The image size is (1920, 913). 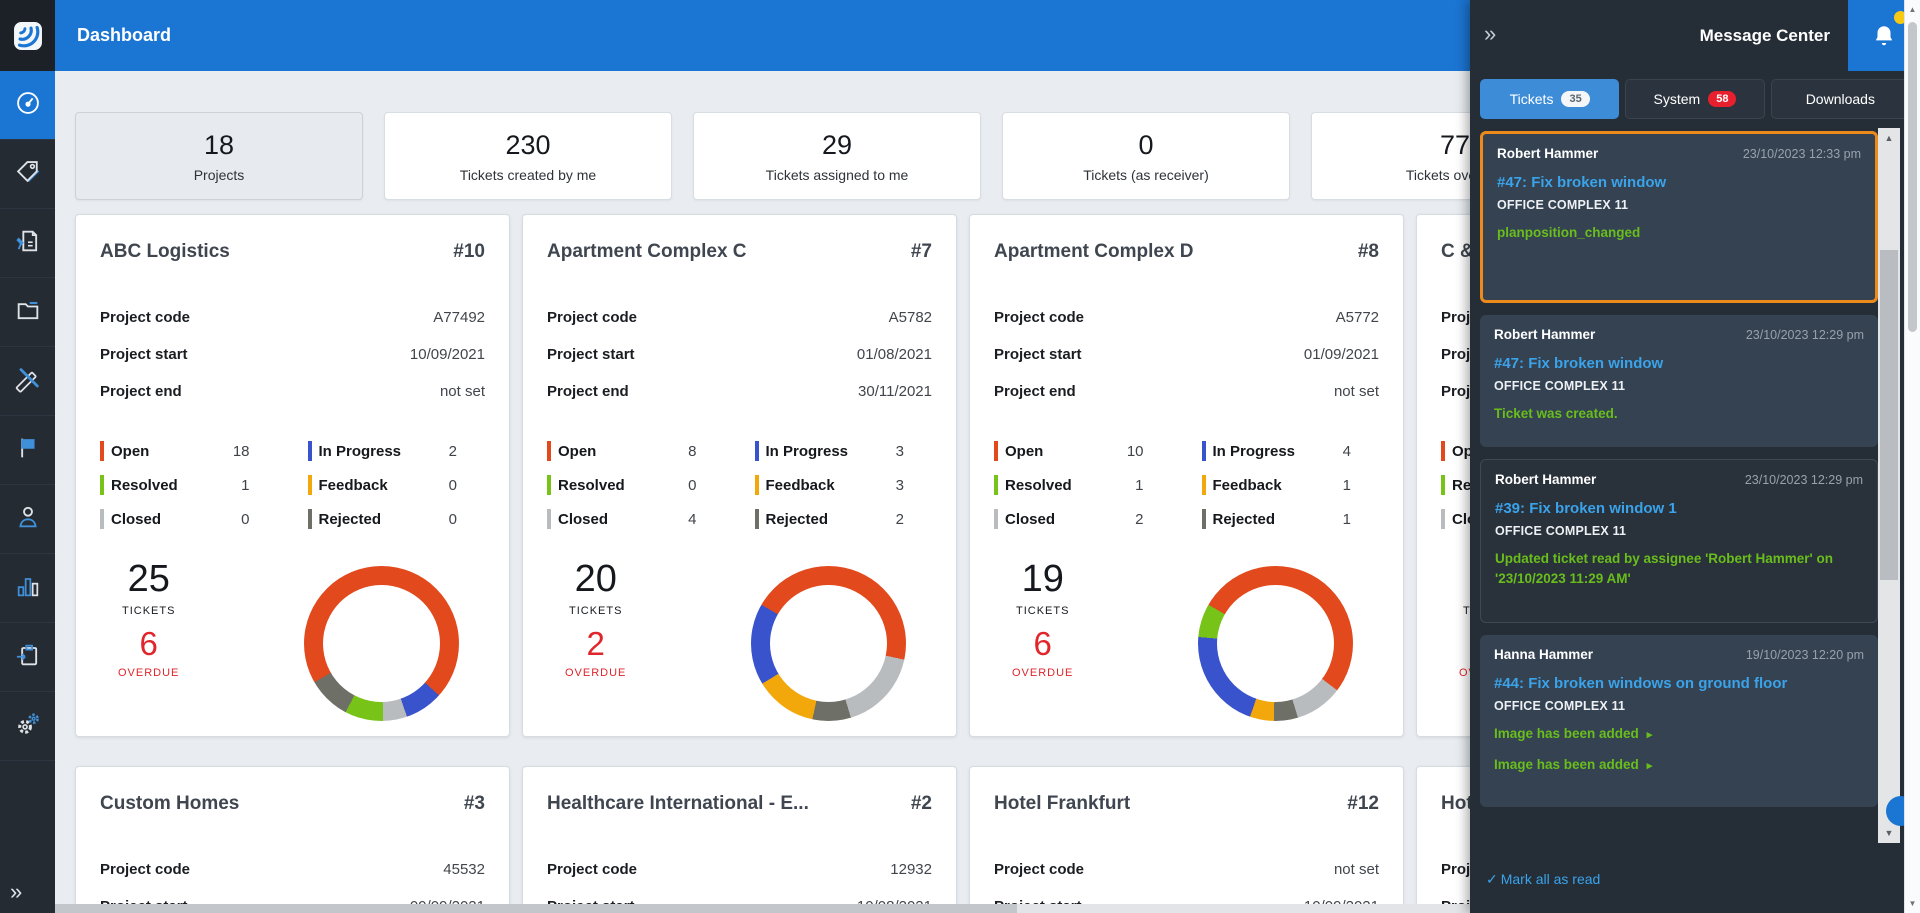 I want to click on horizontal-scrollbar, so click(x=762, y=908).